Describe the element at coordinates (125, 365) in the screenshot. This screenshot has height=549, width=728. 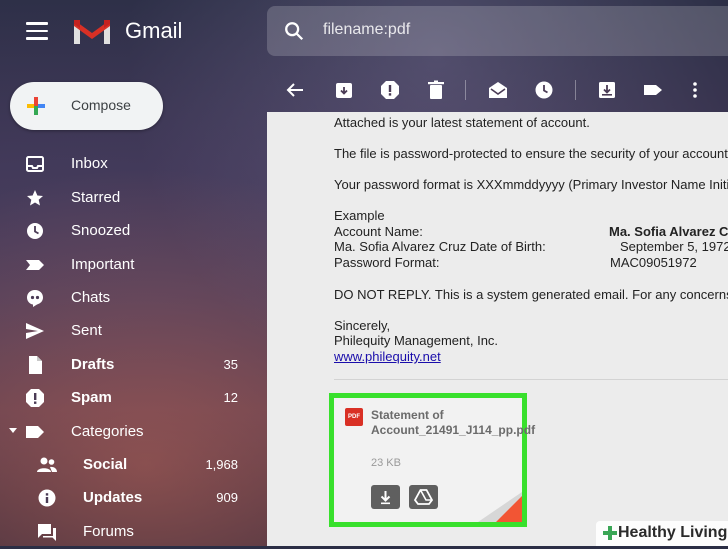
I see `sidebar-item-drafts: Drafts 35` at that location.